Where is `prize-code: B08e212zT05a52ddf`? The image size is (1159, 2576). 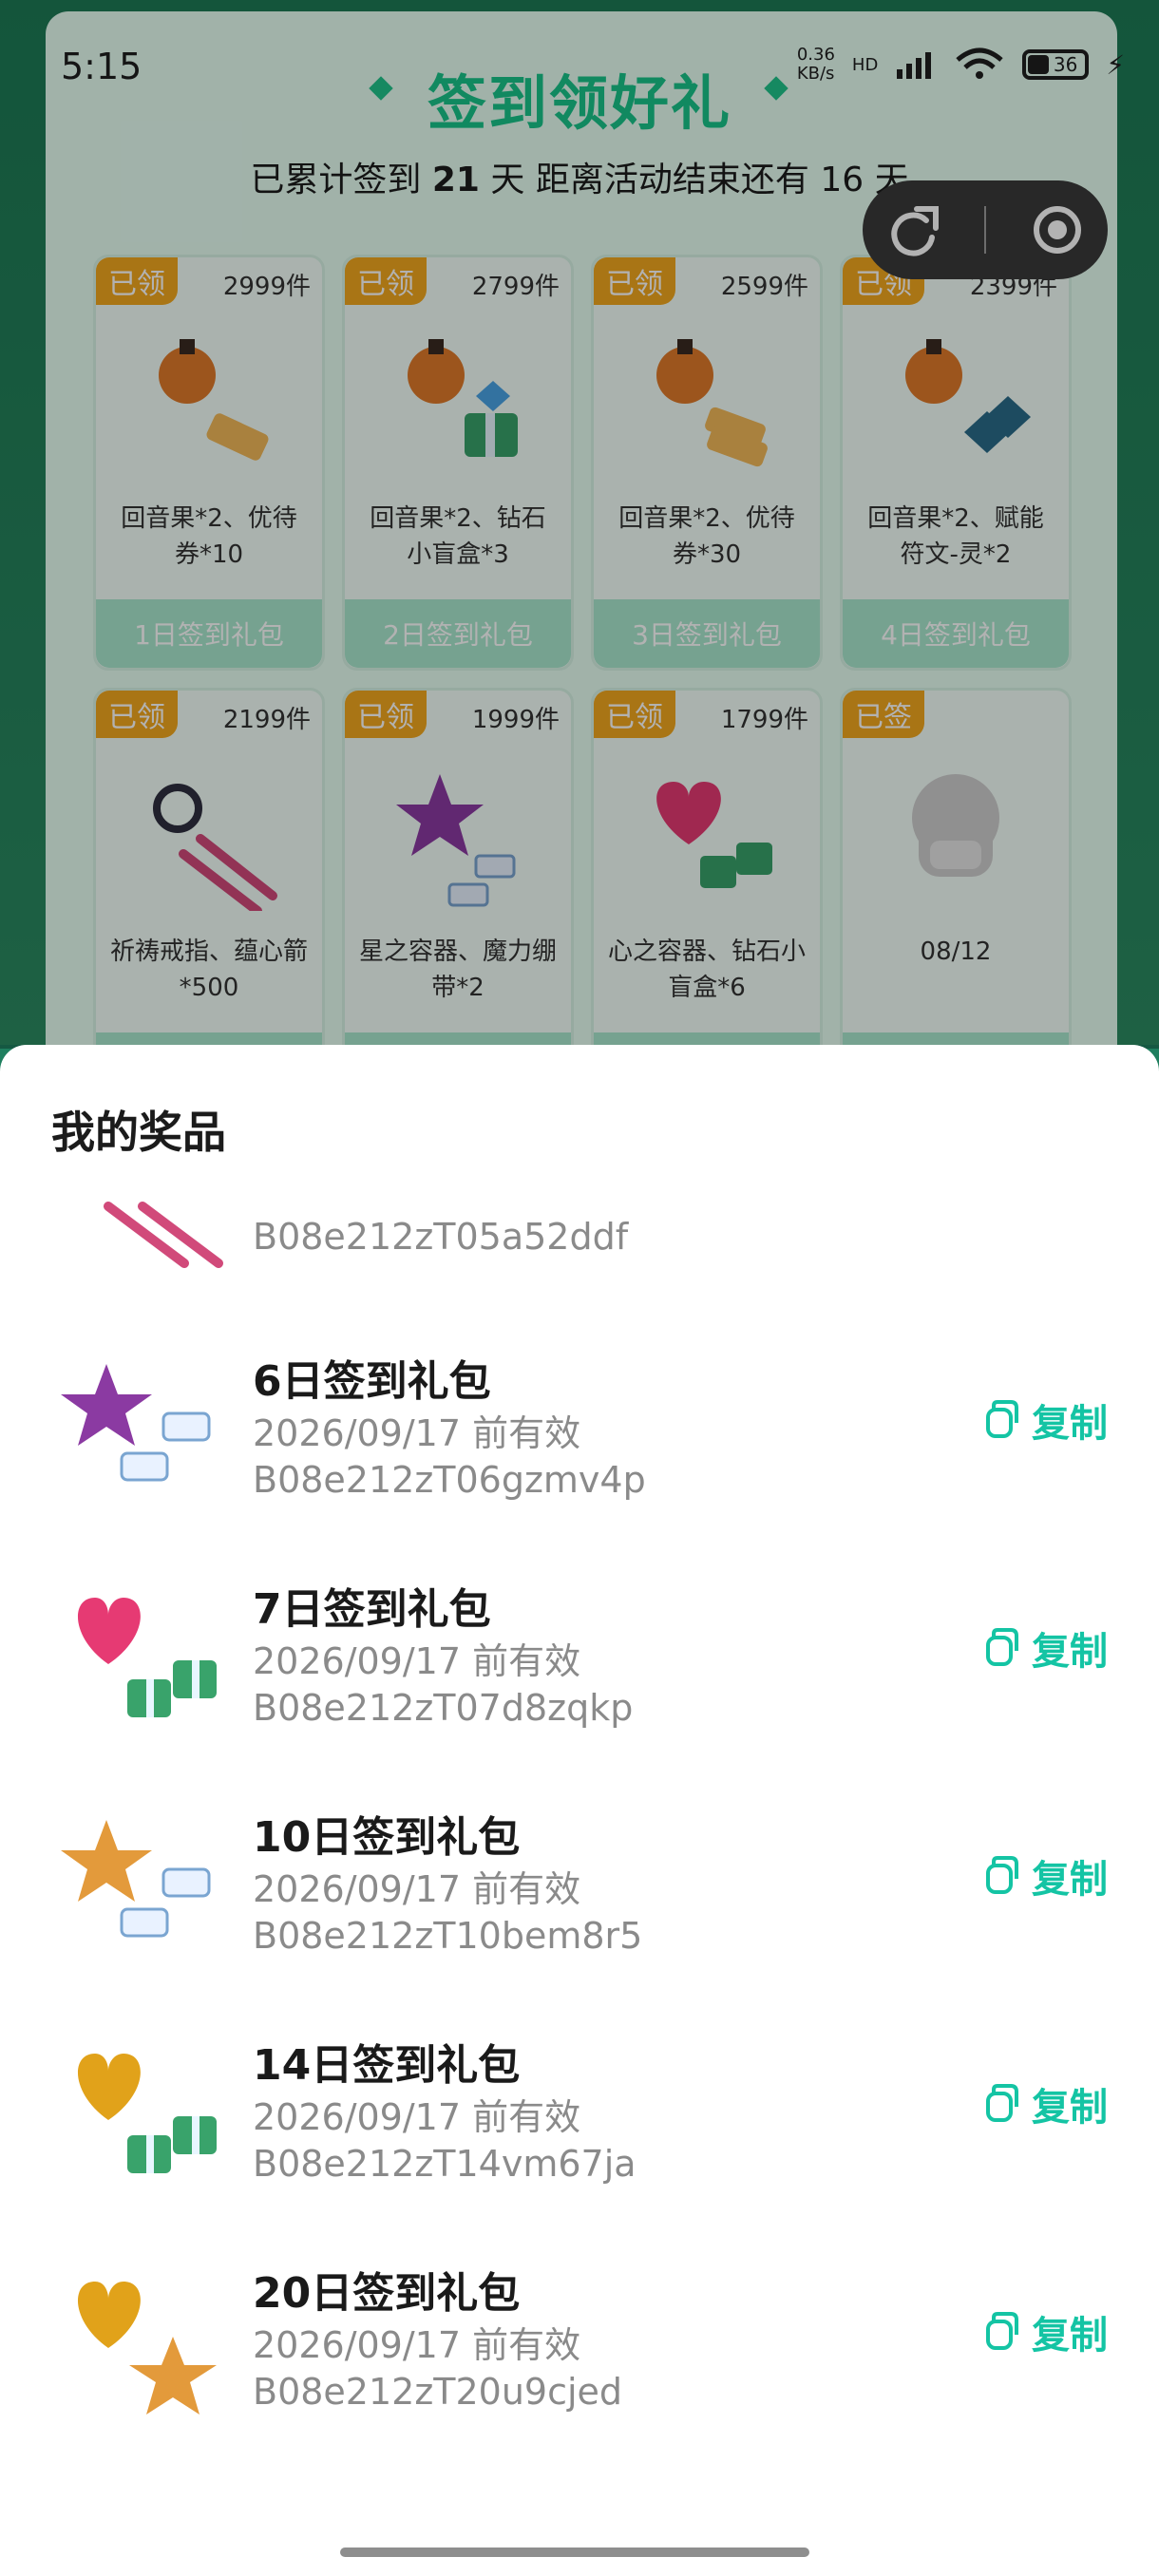
prize-code: B08e212zT05a52ddf is located at coordinates (441, 1237).